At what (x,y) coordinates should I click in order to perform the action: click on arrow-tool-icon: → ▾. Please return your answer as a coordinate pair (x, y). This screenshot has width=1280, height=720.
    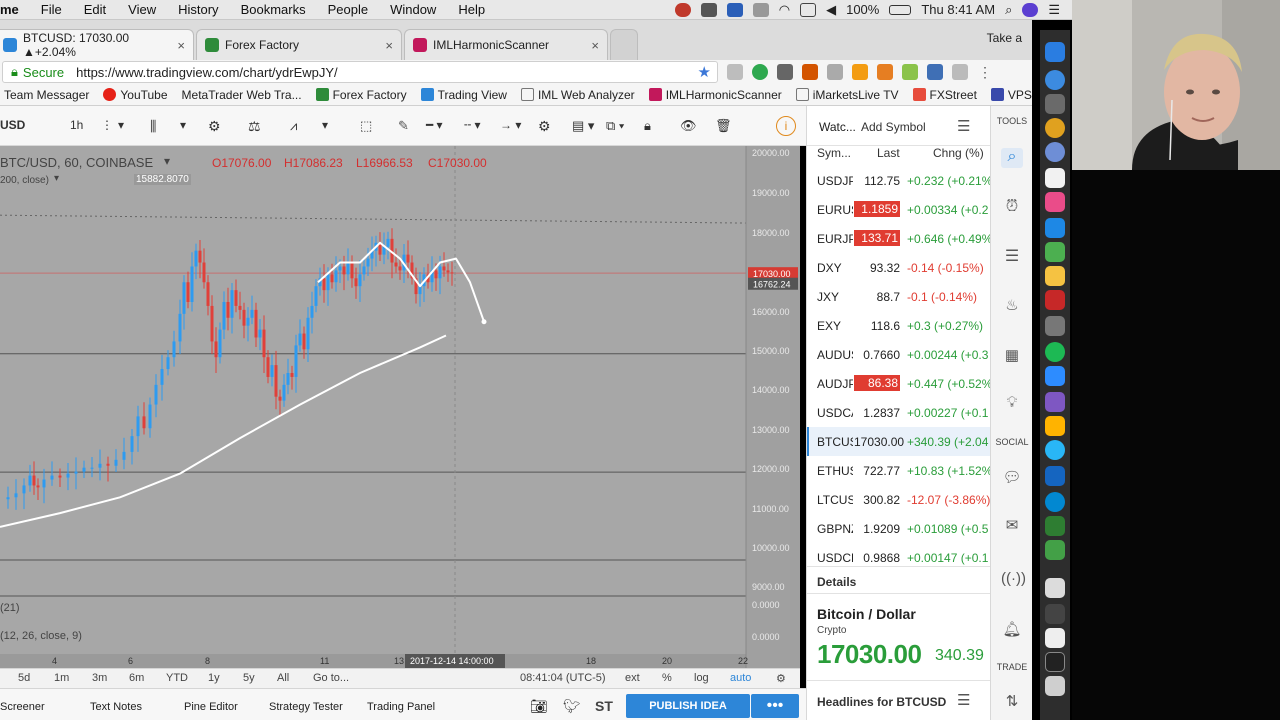
    Looking at the image, I should click on (510, 125).